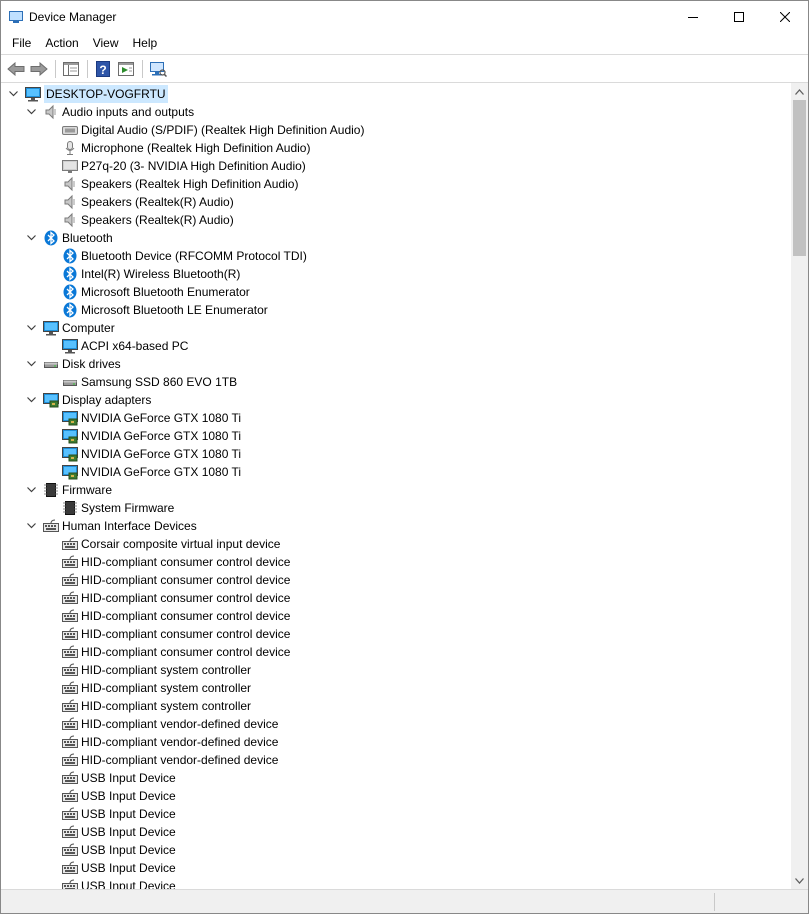 Image resolution: width=809 pixels, height=914 pixels. I want to click on menu-file: File, so click(21, 43).